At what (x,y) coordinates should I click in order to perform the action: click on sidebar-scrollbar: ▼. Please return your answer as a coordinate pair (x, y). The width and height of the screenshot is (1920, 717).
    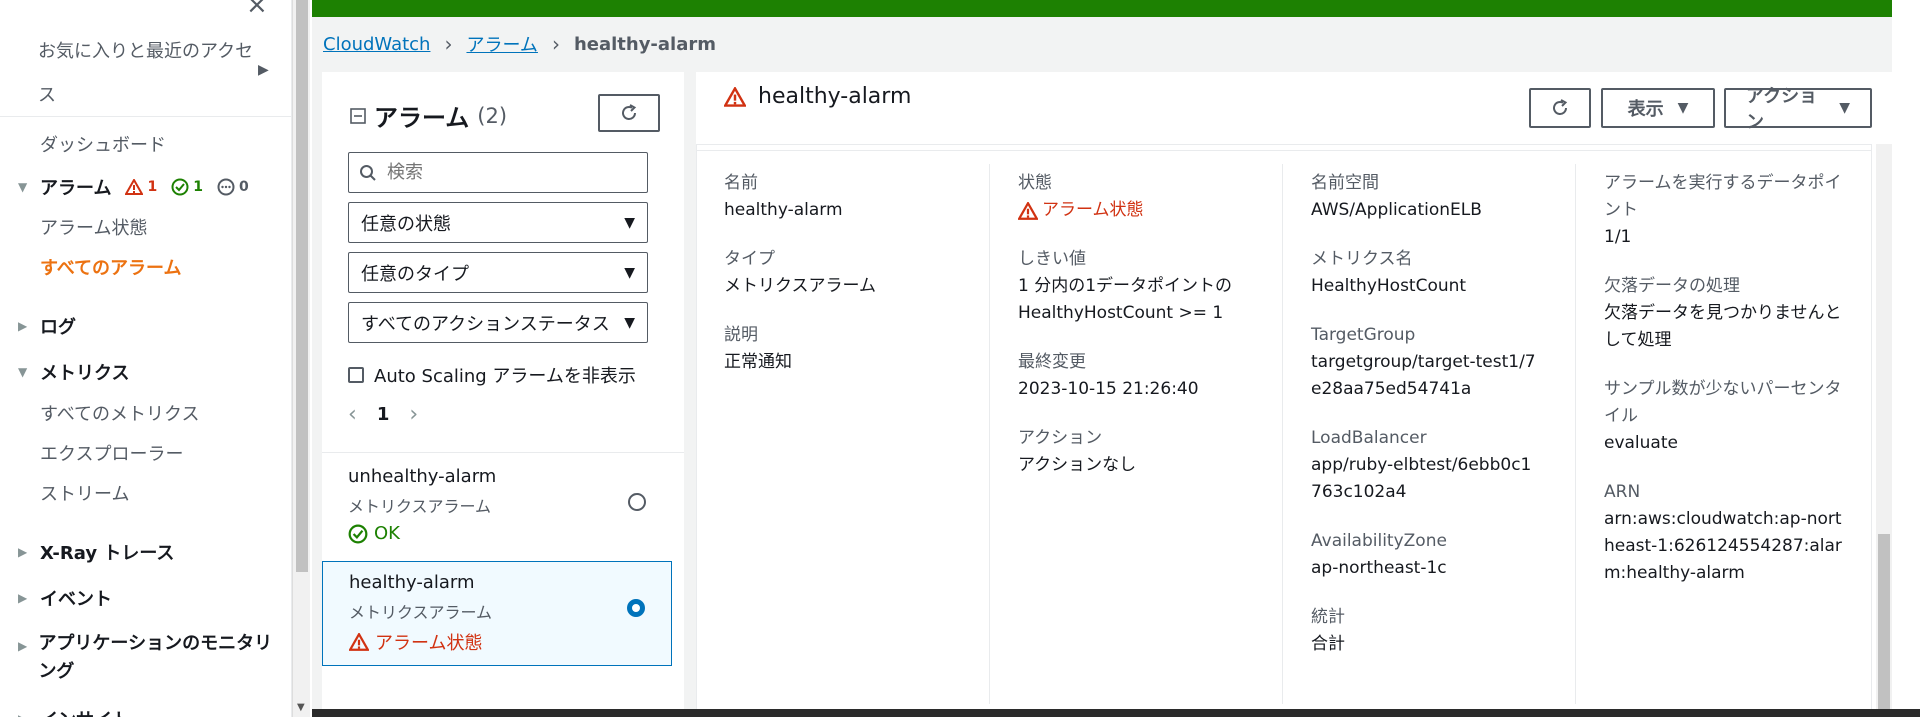
    Looking at the image, I should click on (301, 358).